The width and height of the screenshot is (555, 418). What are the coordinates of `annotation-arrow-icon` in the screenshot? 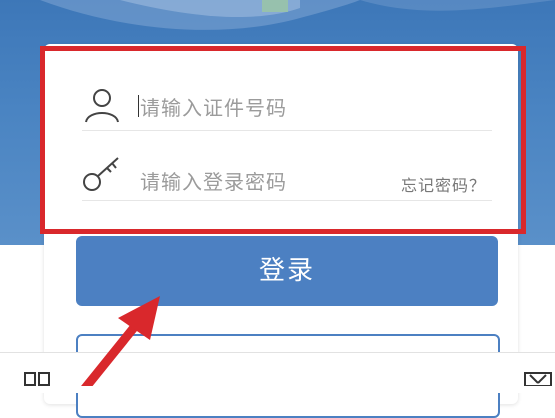 It's located at (120, 341).